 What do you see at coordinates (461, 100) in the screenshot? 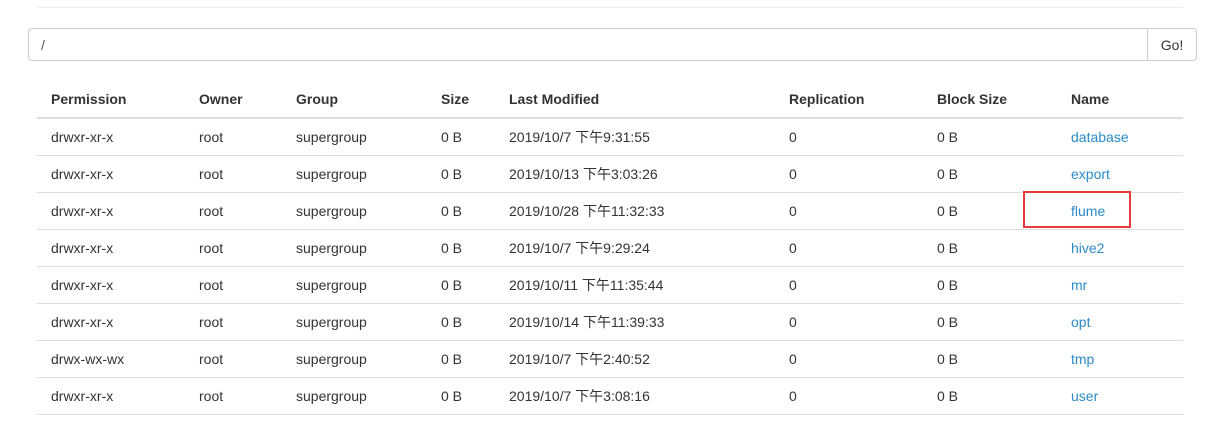
I see `header-size: Size` at bounding box center [461, 100].